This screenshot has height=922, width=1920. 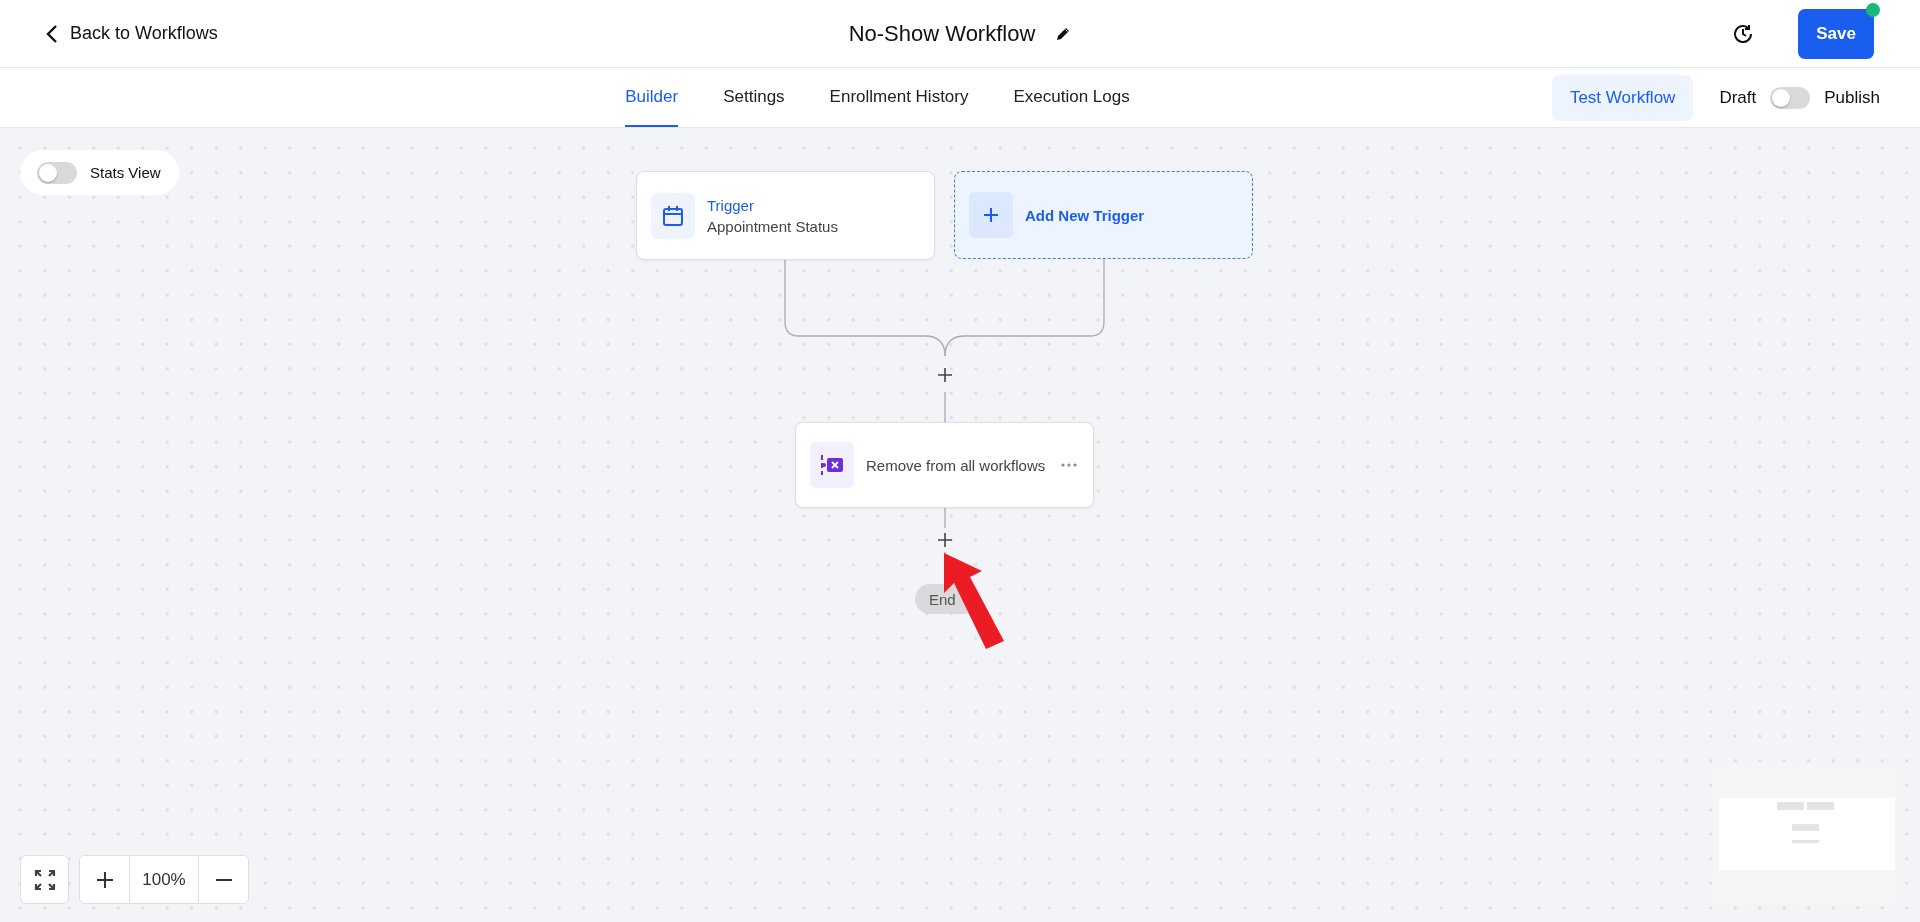 What do you see at coordinates (52, 33) in the screenshot?
I see `back-icon` at bounding box center [52, 33].